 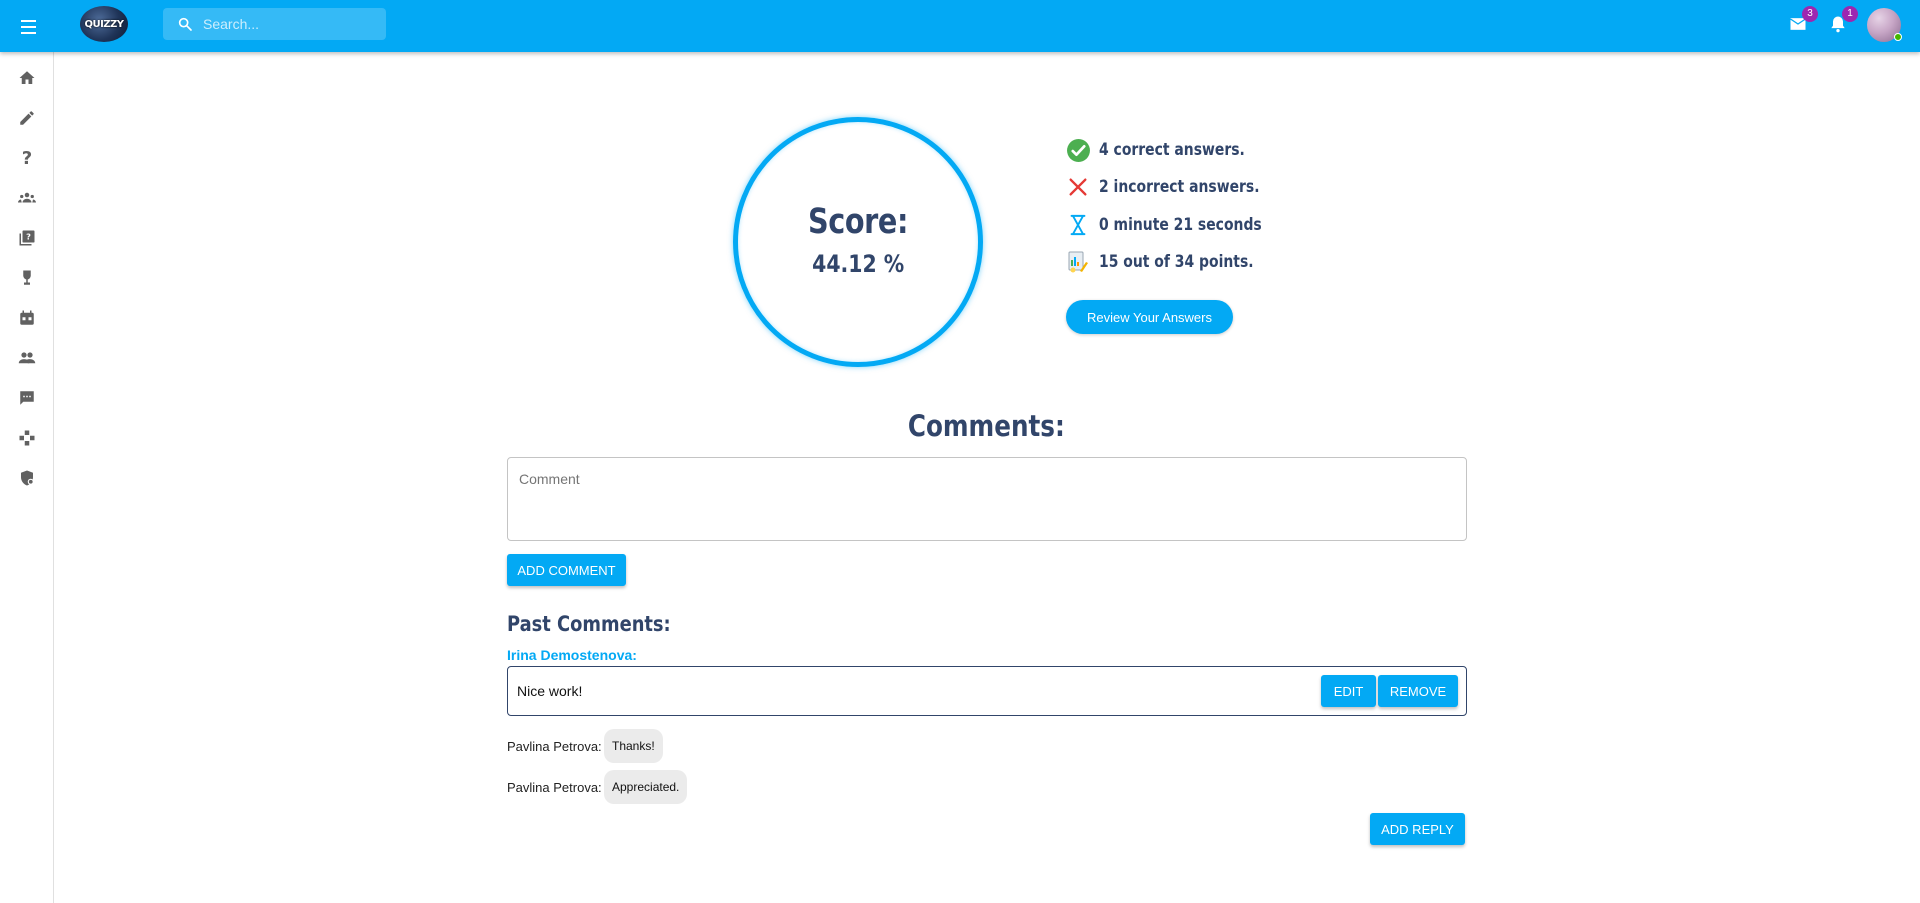 I want to click on remove-comment-button: REMOVE, so click(x=1418, y=691).